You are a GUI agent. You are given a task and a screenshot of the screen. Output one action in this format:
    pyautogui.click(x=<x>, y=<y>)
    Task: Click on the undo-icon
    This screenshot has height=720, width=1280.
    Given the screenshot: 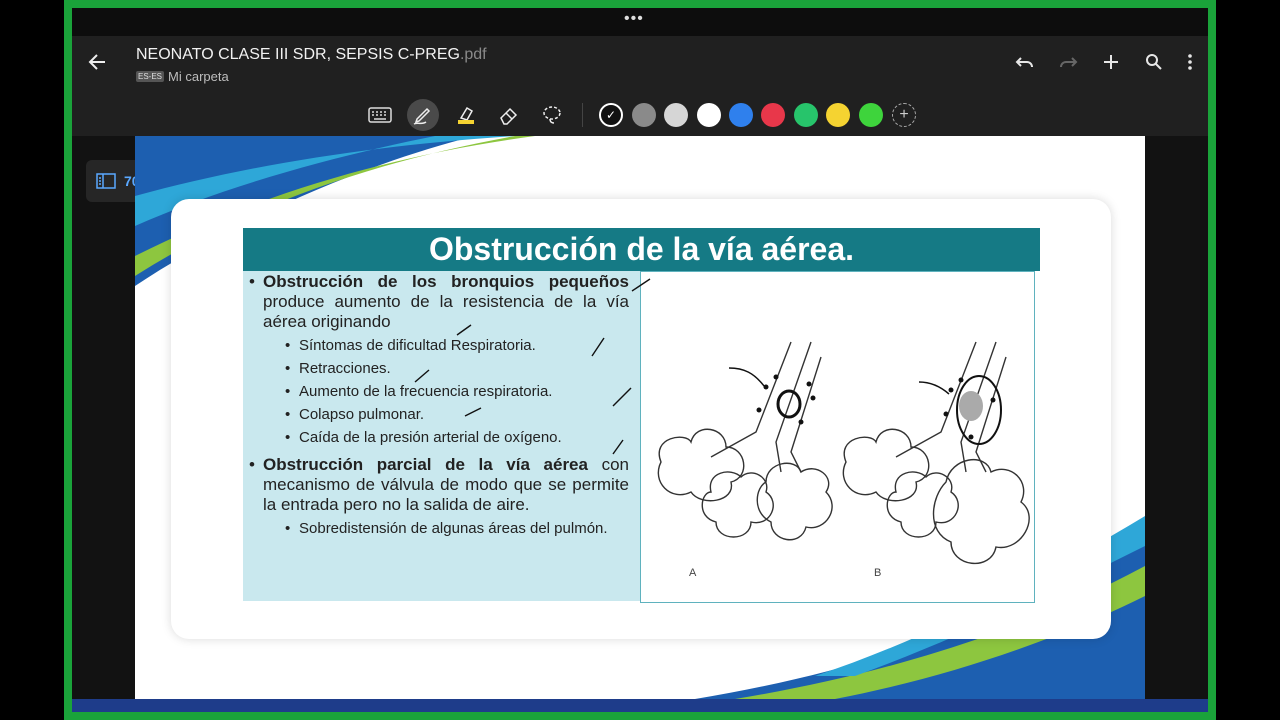 What is the action you would take?
    pyautogui.click(x=1024, y=62)
    